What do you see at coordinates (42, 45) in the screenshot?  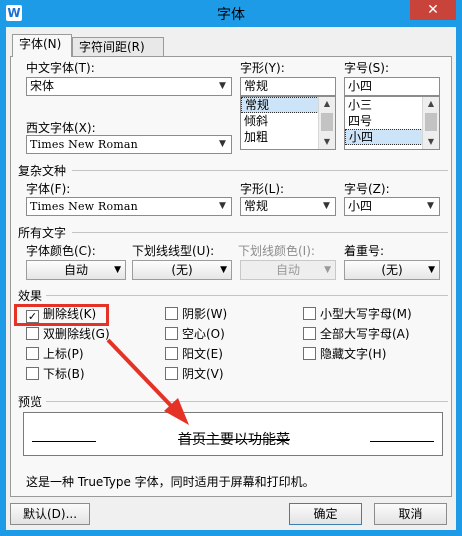 I see `tab-font: 字体(N)` at bounding box center [42, 45].